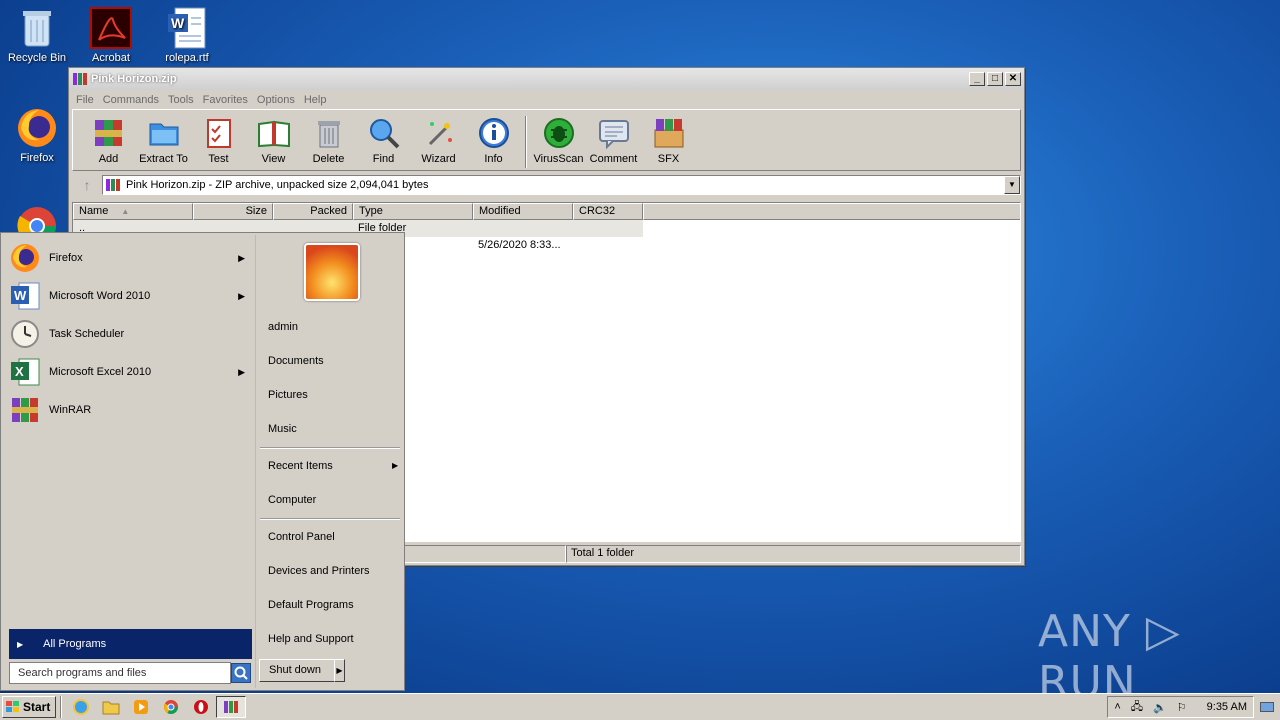 This screenshot has height=720, width=1280. I want to click on column-packed: Packed, so click(313, 211).